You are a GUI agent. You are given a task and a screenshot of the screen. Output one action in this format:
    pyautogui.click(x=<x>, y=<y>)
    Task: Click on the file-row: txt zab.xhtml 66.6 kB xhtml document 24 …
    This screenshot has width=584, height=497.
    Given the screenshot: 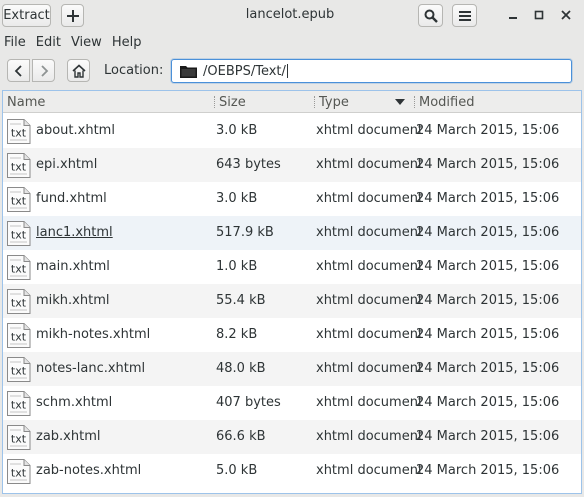 What is the action you would take?
    pyautogui.click(x=292, y=437)
    